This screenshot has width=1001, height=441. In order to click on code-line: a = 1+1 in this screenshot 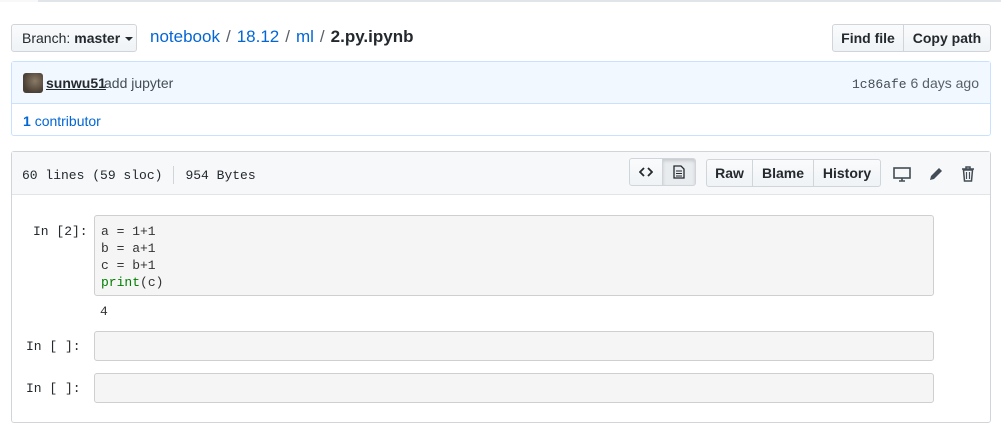, I will do `click(128, 231)`.